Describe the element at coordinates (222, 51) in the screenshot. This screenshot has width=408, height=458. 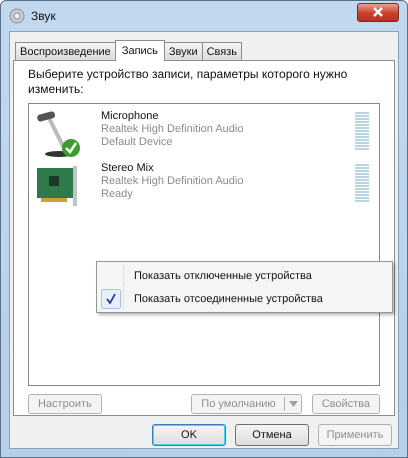
I see `tab: Связь` at that location.